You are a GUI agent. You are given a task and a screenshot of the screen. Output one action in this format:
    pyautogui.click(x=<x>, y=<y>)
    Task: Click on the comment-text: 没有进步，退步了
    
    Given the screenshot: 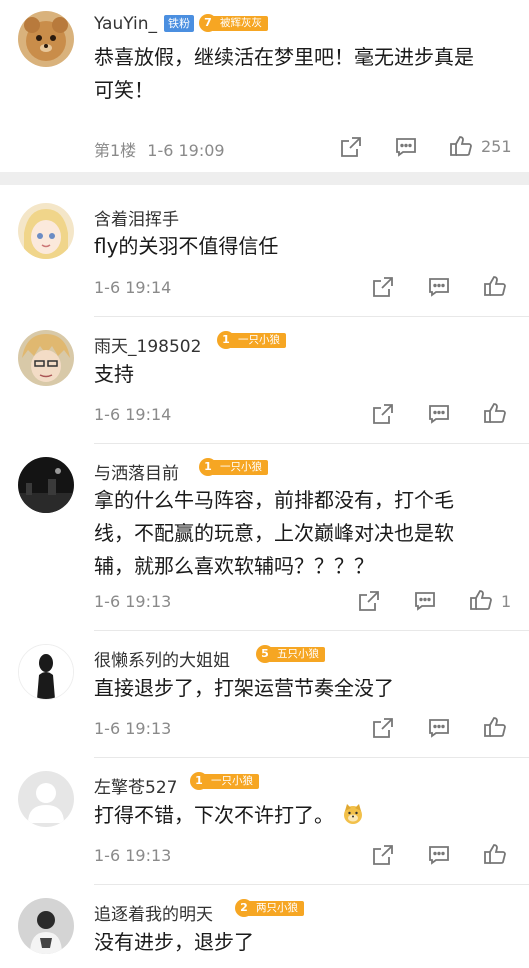 What is the action you would take?
    pyautogui.click(x=174, y=942)
    